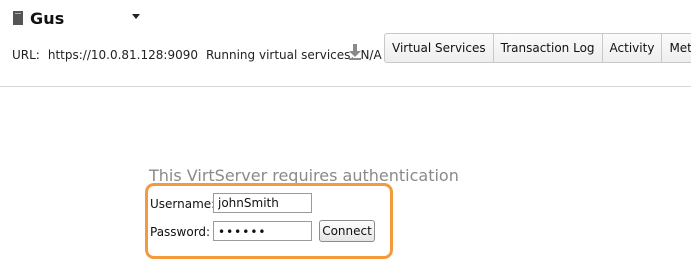 This screenshot has width=691, height=276. What do you see at coordinates (47, 18) in the screenshot?
I see `server-name: Gus` at bounding box center [47, 18].